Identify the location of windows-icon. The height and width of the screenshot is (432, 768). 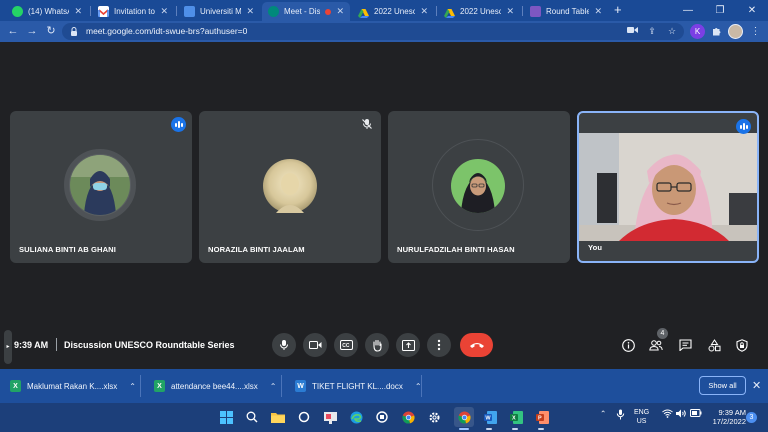
(226, 417).